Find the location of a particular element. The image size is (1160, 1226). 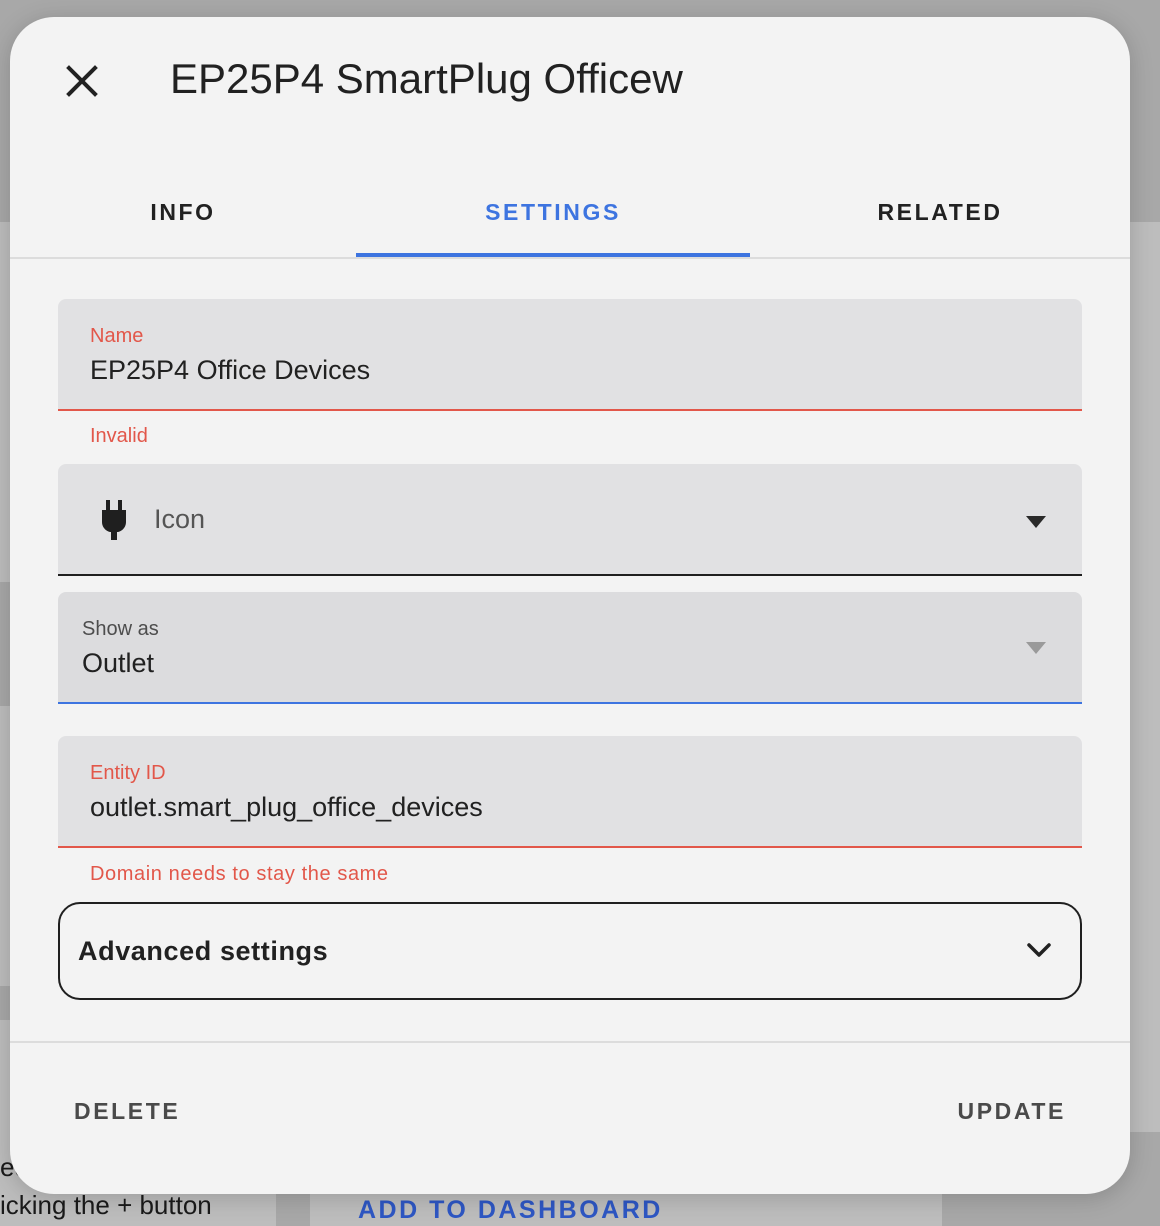

active-tab-indicator is located at coordinates (553, 255).